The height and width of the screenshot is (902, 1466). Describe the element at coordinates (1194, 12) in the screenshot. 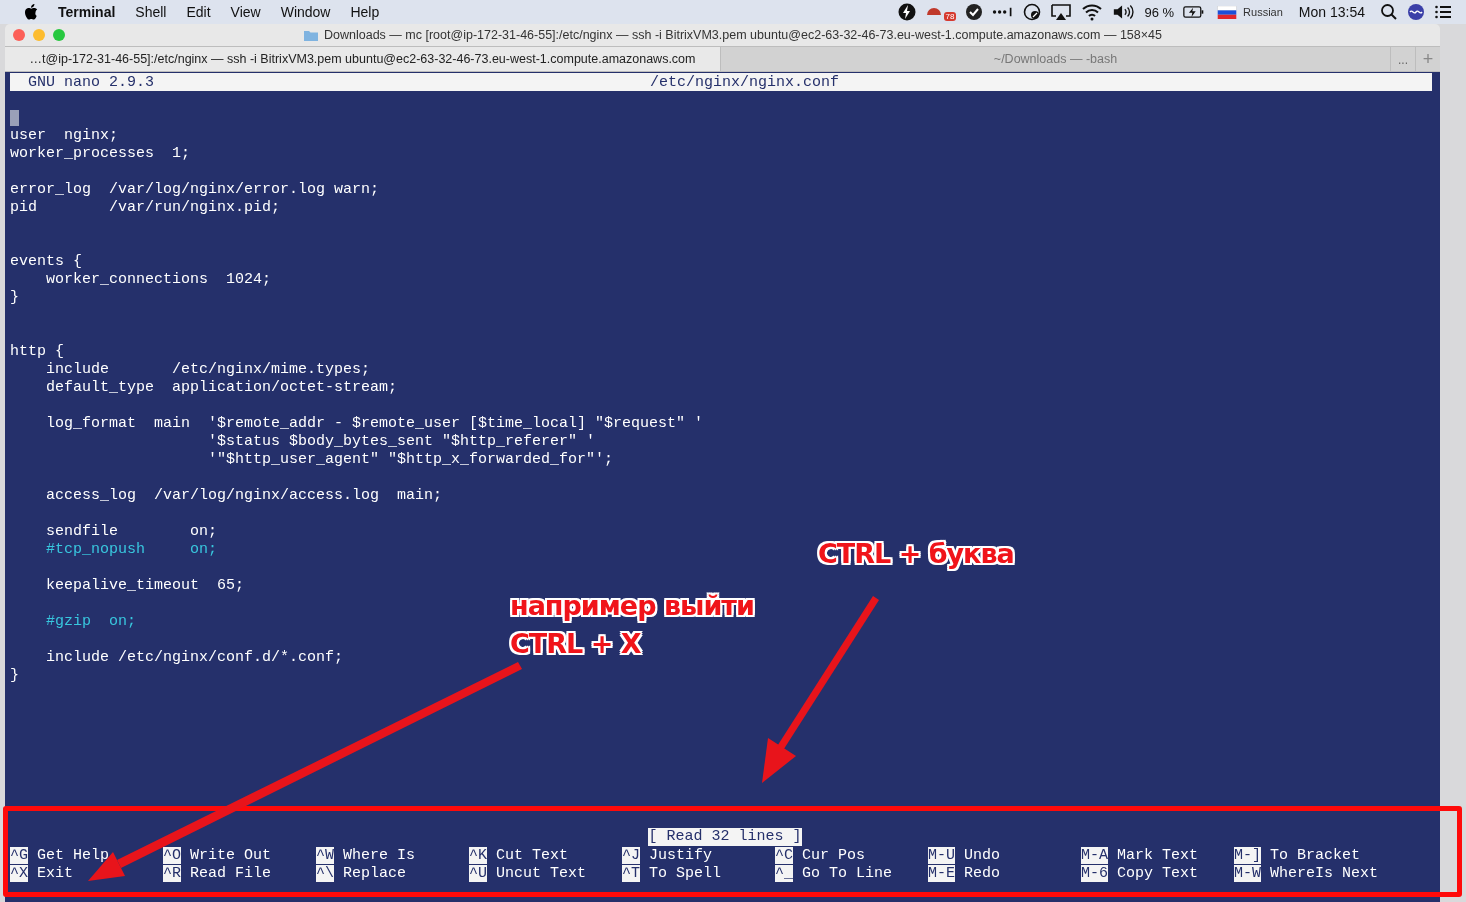

I see `battery-charging-icon` at that location.